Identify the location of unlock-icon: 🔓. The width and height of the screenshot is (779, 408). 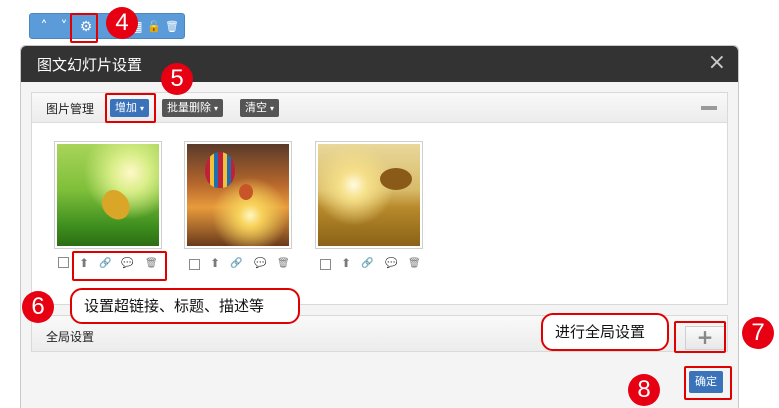
(154, 27).